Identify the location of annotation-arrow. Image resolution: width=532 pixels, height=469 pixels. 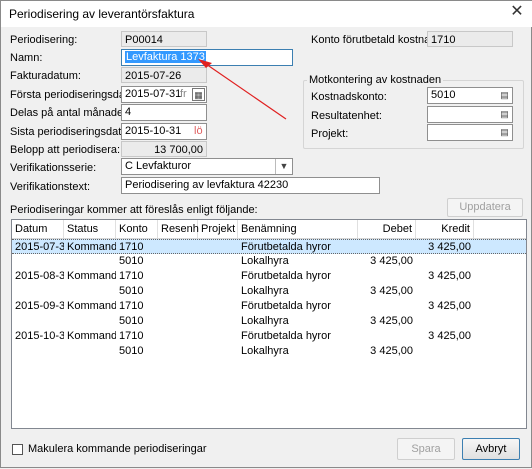
(242, 89).